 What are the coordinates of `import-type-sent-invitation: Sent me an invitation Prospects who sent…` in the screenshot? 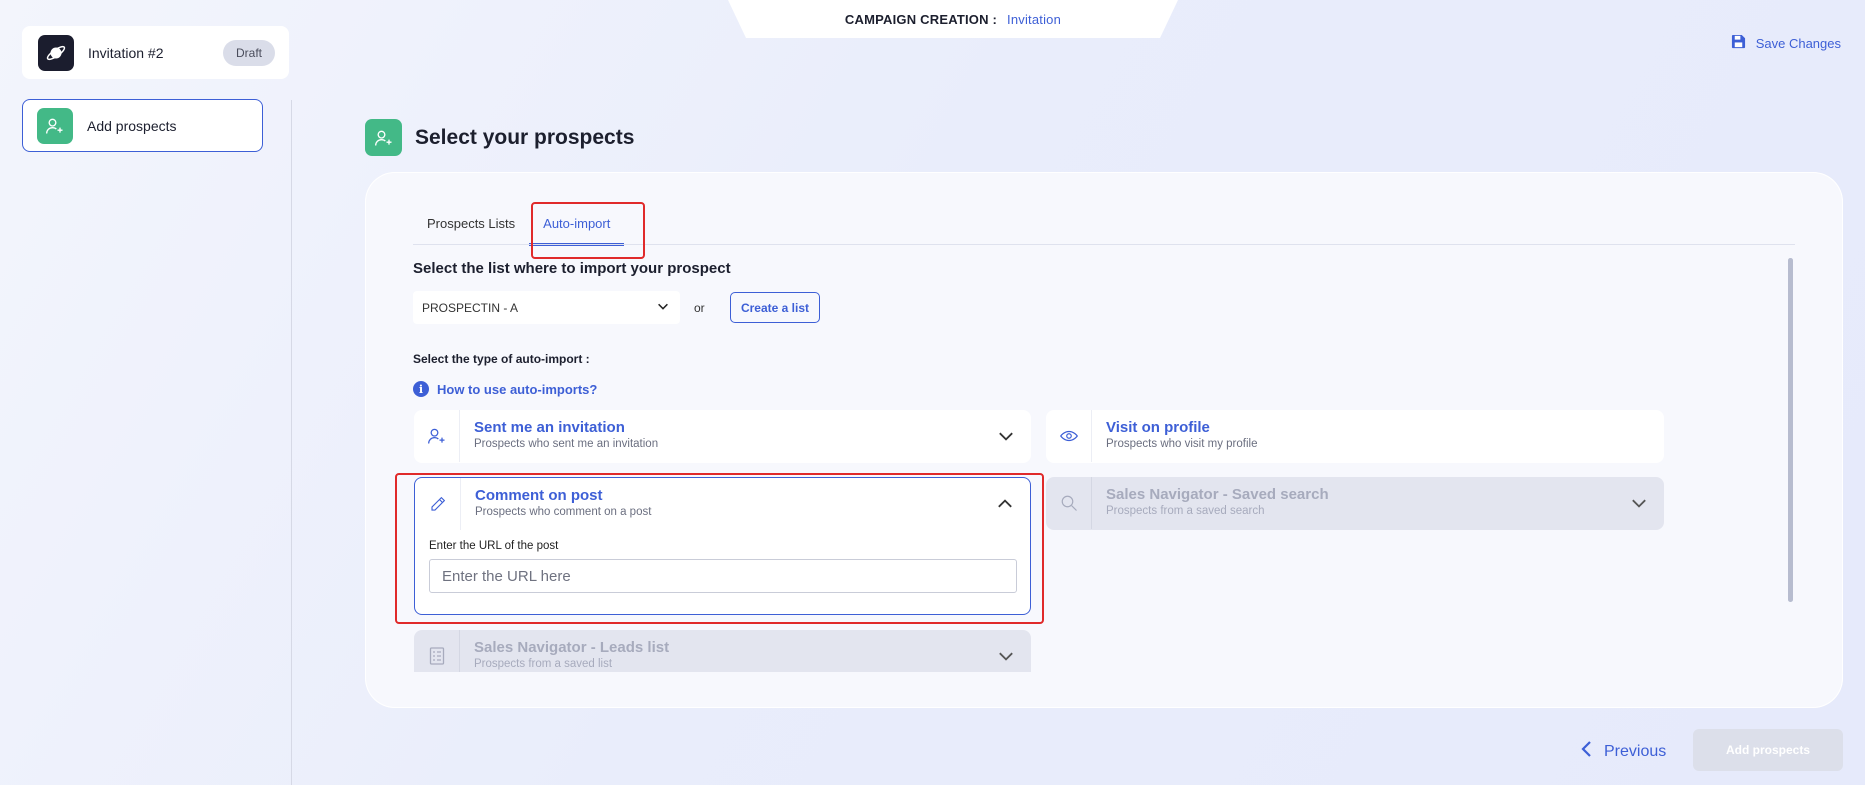 It's located at (722, 436).